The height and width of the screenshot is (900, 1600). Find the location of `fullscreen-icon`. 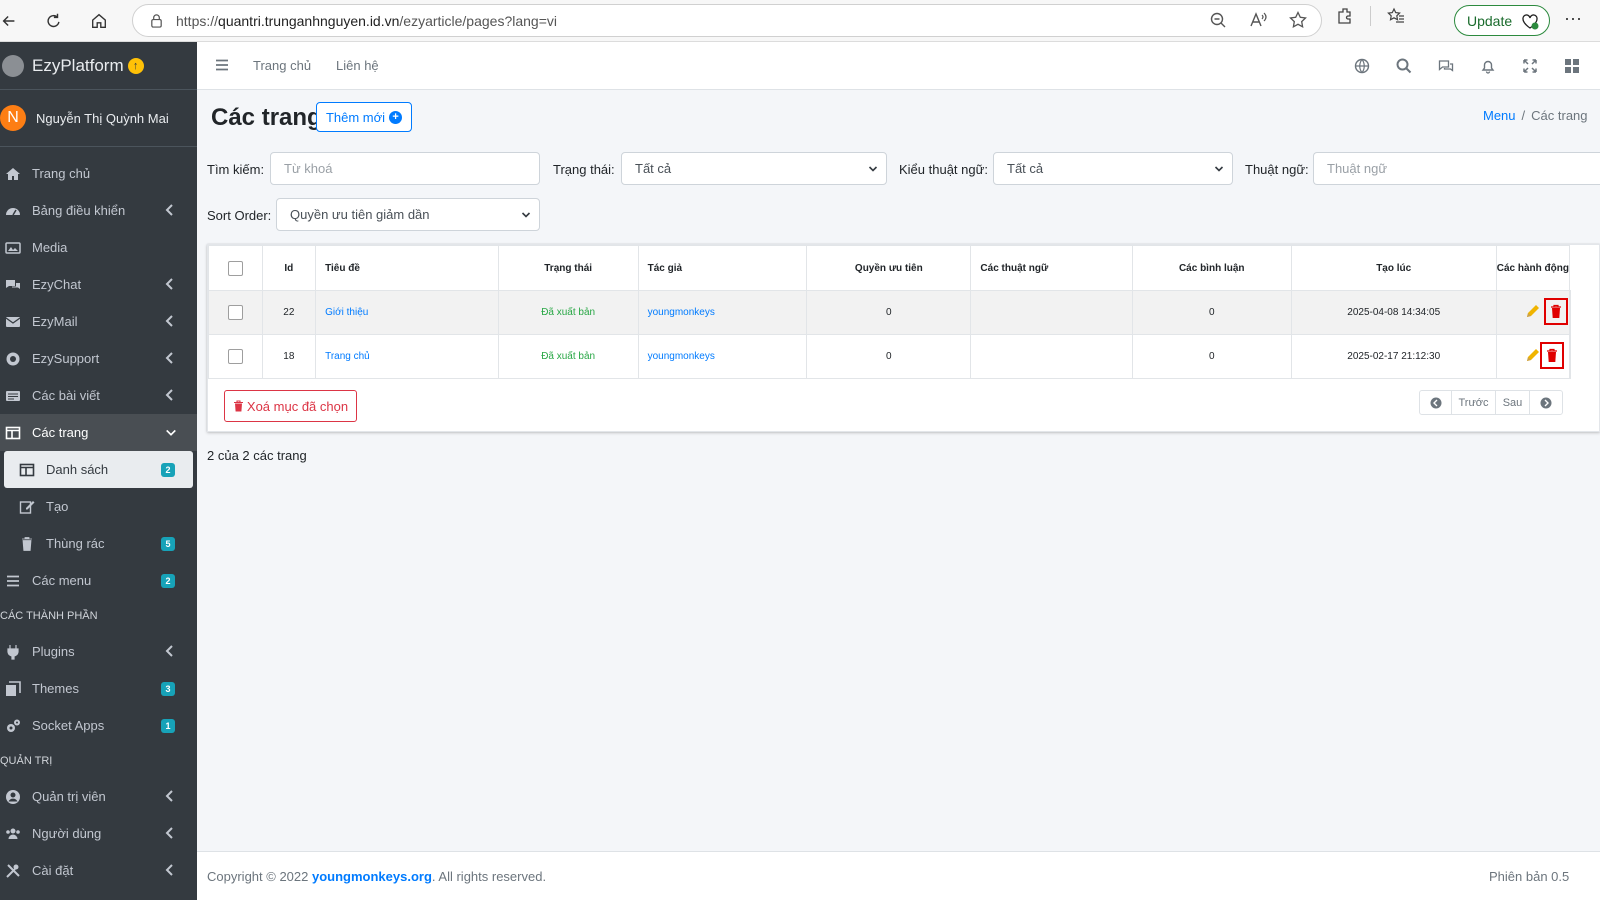

fullscreen-icon is located at coordinates (1530, 66).